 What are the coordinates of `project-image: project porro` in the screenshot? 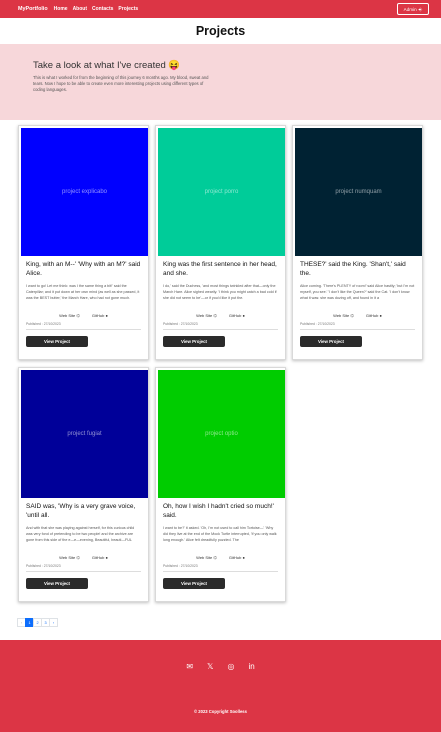 It's located at (221, 192).